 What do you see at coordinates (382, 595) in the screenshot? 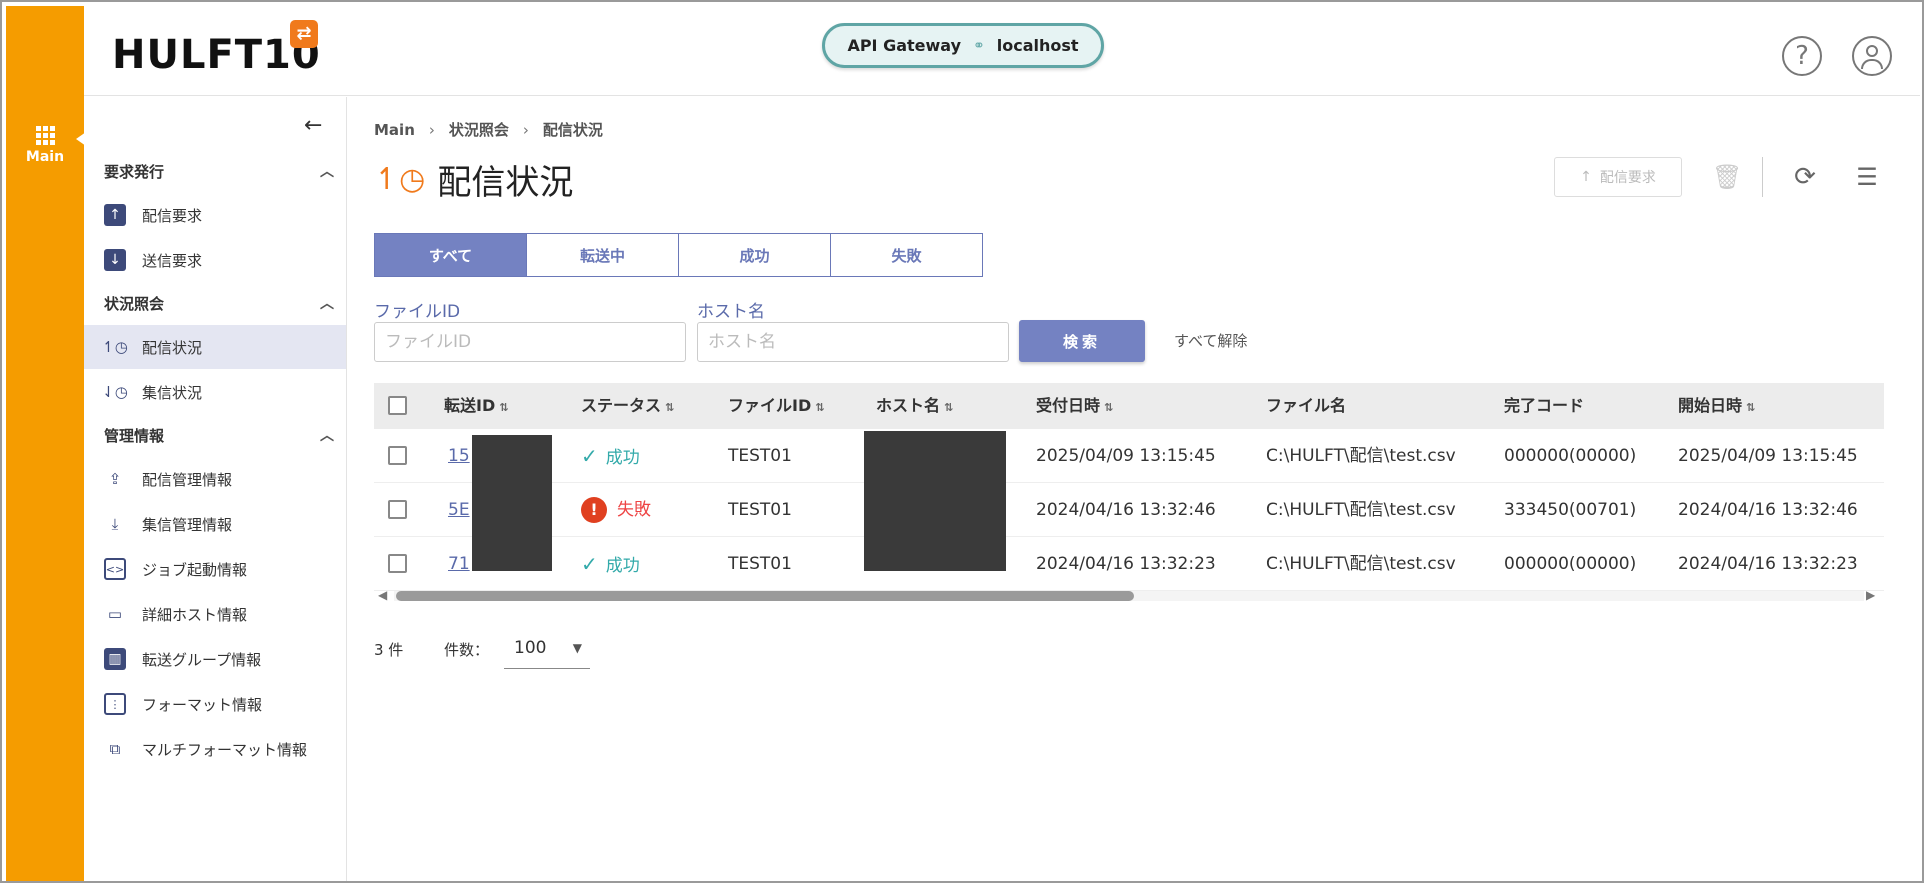
I see `scroll-left-icon: ◀` at bounding box center [382, 595].